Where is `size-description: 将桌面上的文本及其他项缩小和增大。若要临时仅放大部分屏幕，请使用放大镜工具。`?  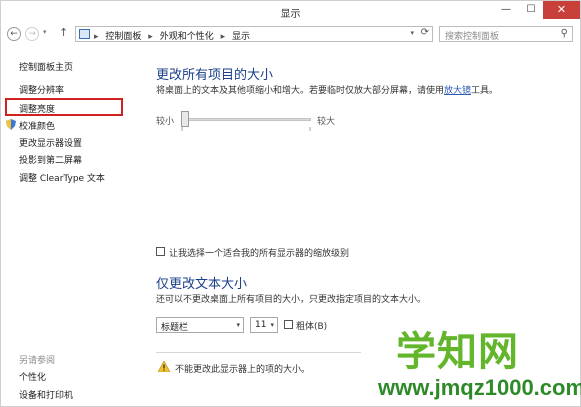
size-description: 将桌面上的文本及其他项缩小和增大。若要临时仅放大部分屏幕，请使用放大镜工具。 is located at coordinates (327, 89).